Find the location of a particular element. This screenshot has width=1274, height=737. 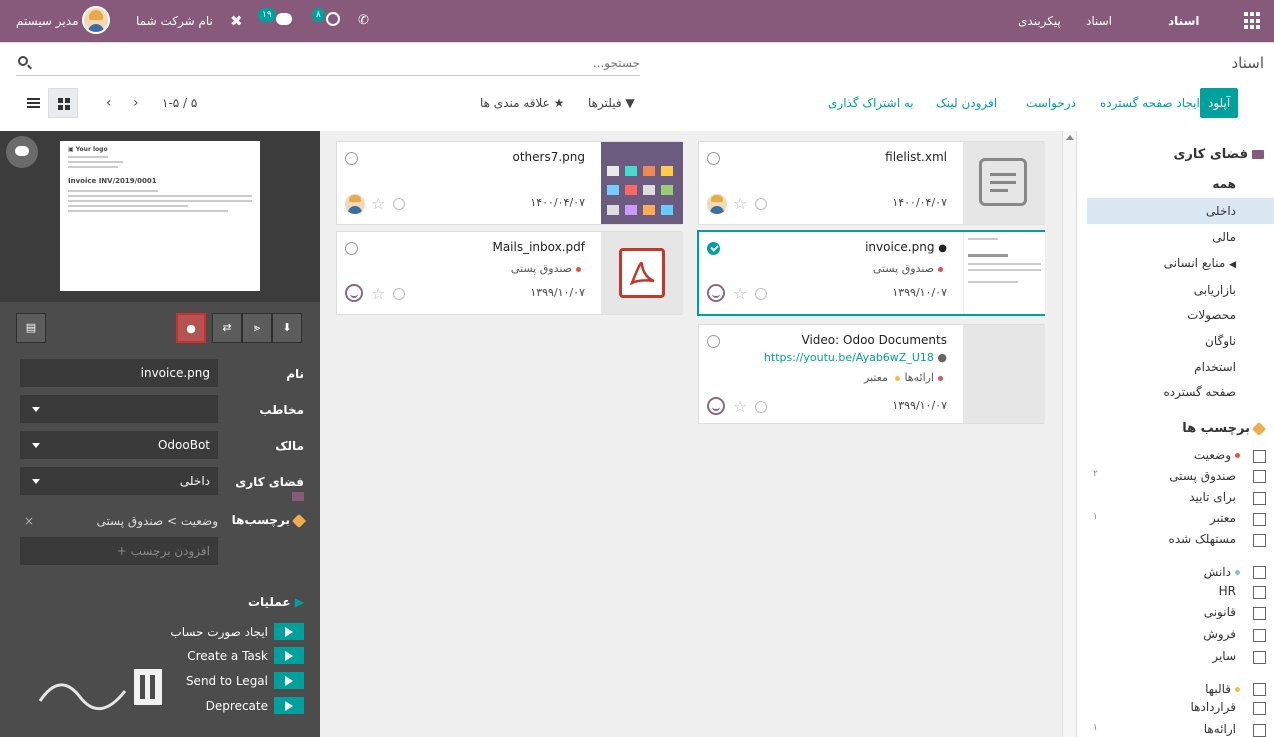

name-field: invoice.png is located at coordinates (119, 373).